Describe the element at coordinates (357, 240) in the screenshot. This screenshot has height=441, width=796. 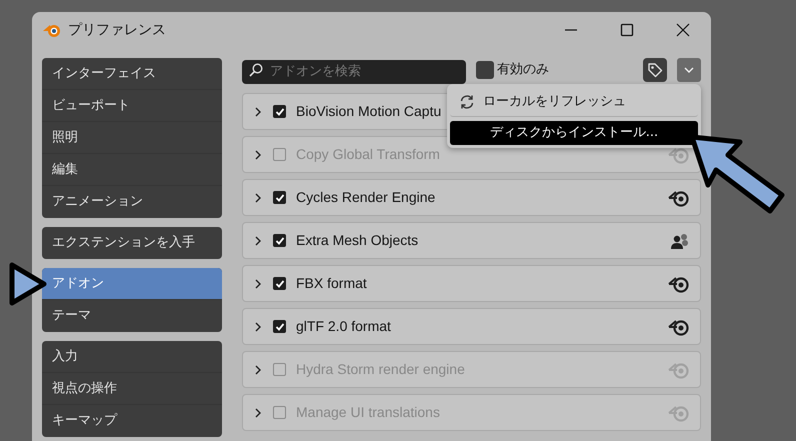
I see `addon-name: Extra Mesh Objects` at that location.